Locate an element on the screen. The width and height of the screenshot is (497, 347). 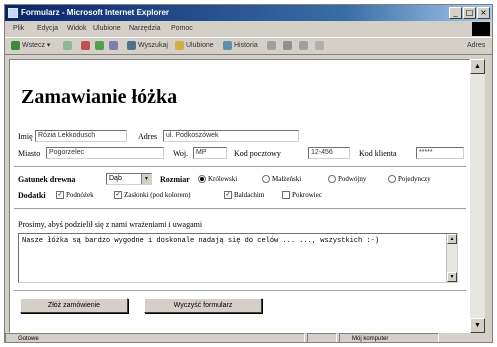
extras-check-footboard: ✓ is located at coordinates (60, 195).